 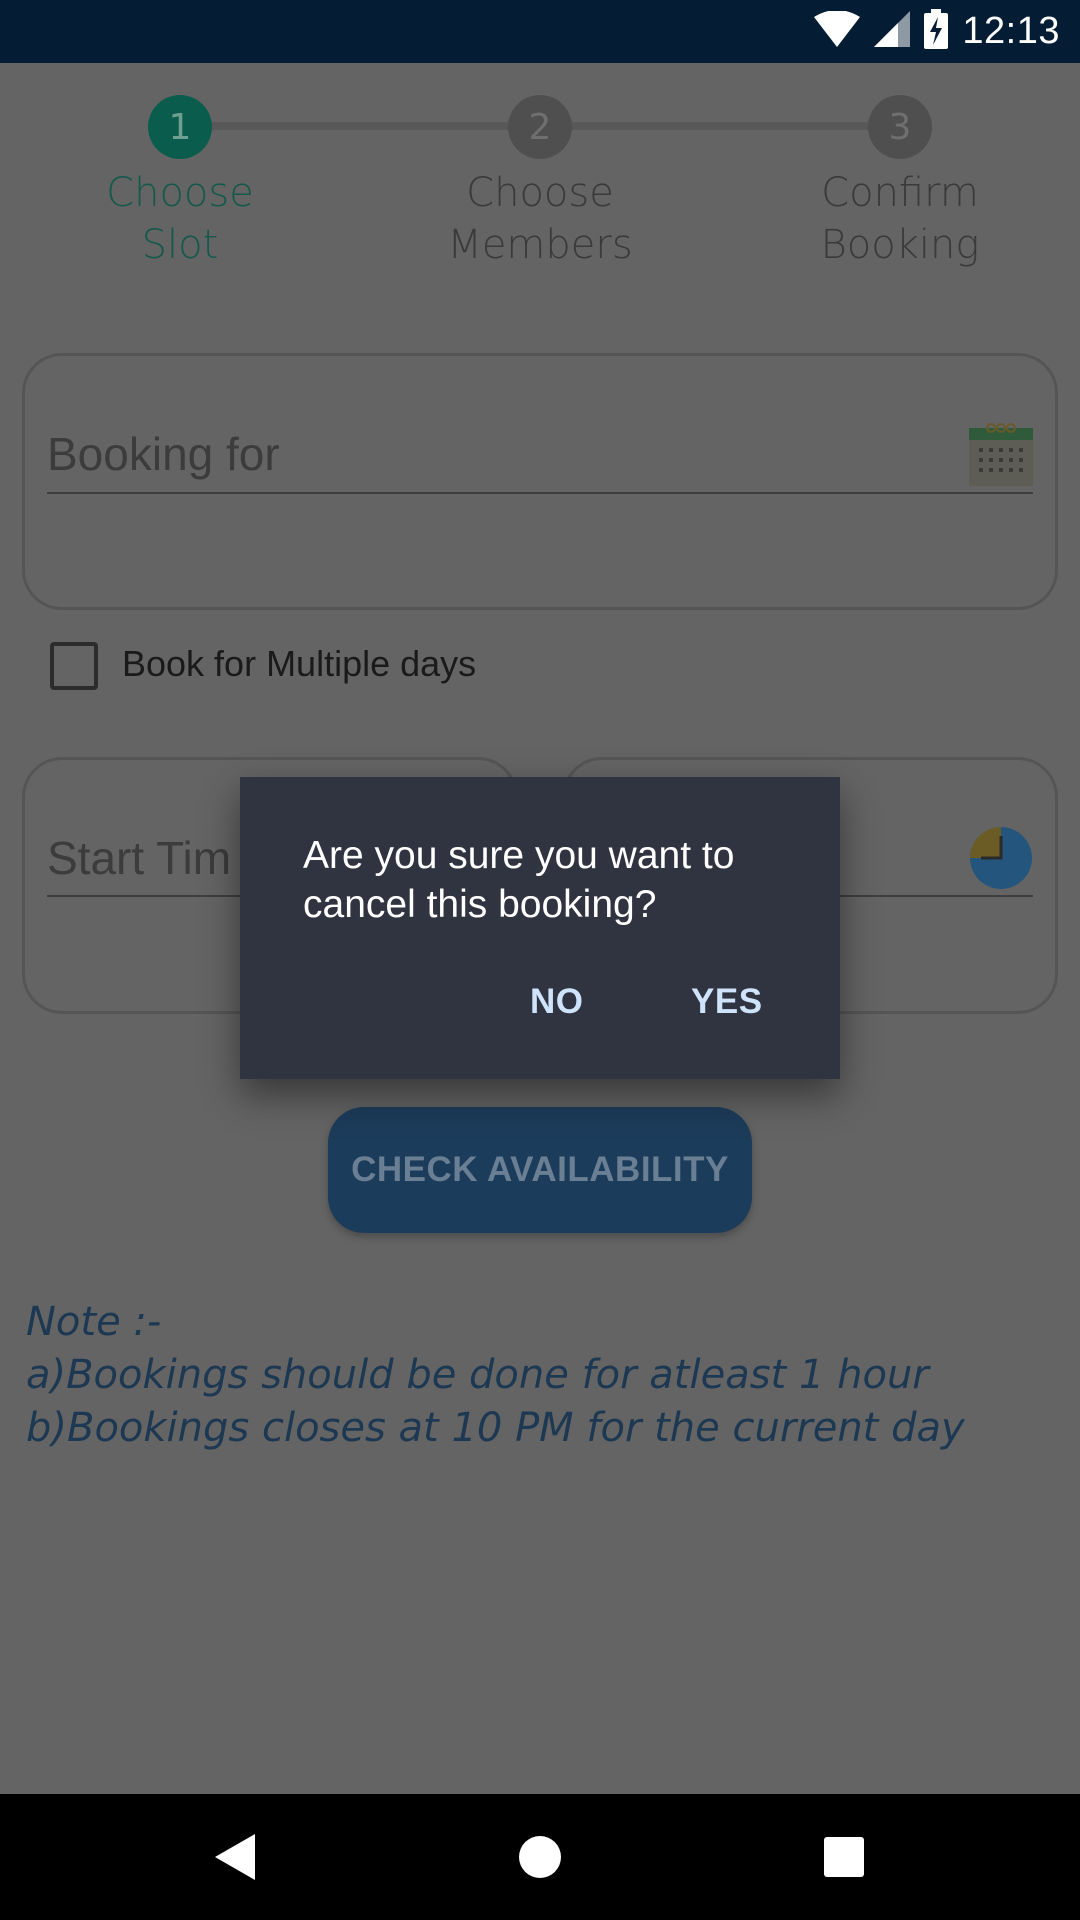 What do you see at coordinates (540, 31) in the screenshot?
I see `status-bar: 12:13` at bounding box center [540, 31].